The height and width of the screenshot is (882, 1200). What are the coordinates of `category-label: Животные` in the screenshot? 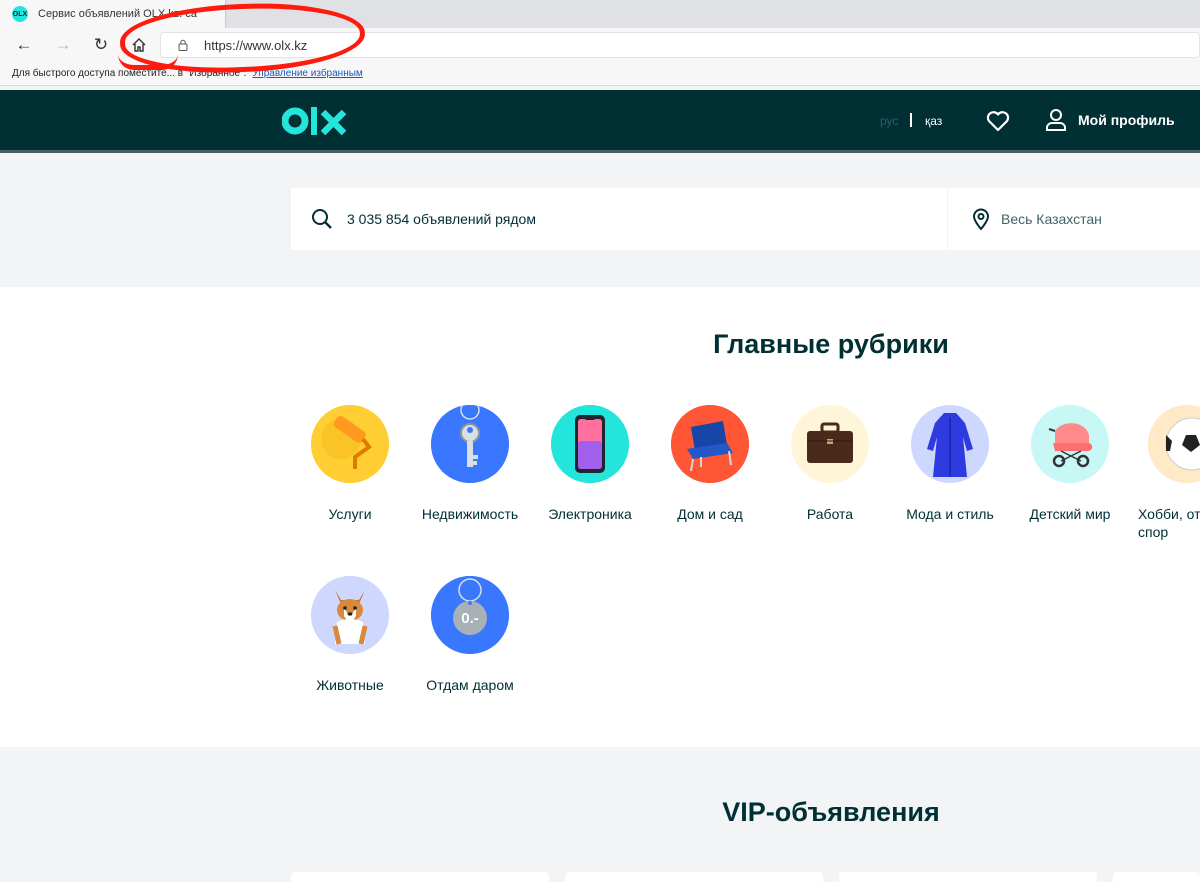 It's located at (350, 685).